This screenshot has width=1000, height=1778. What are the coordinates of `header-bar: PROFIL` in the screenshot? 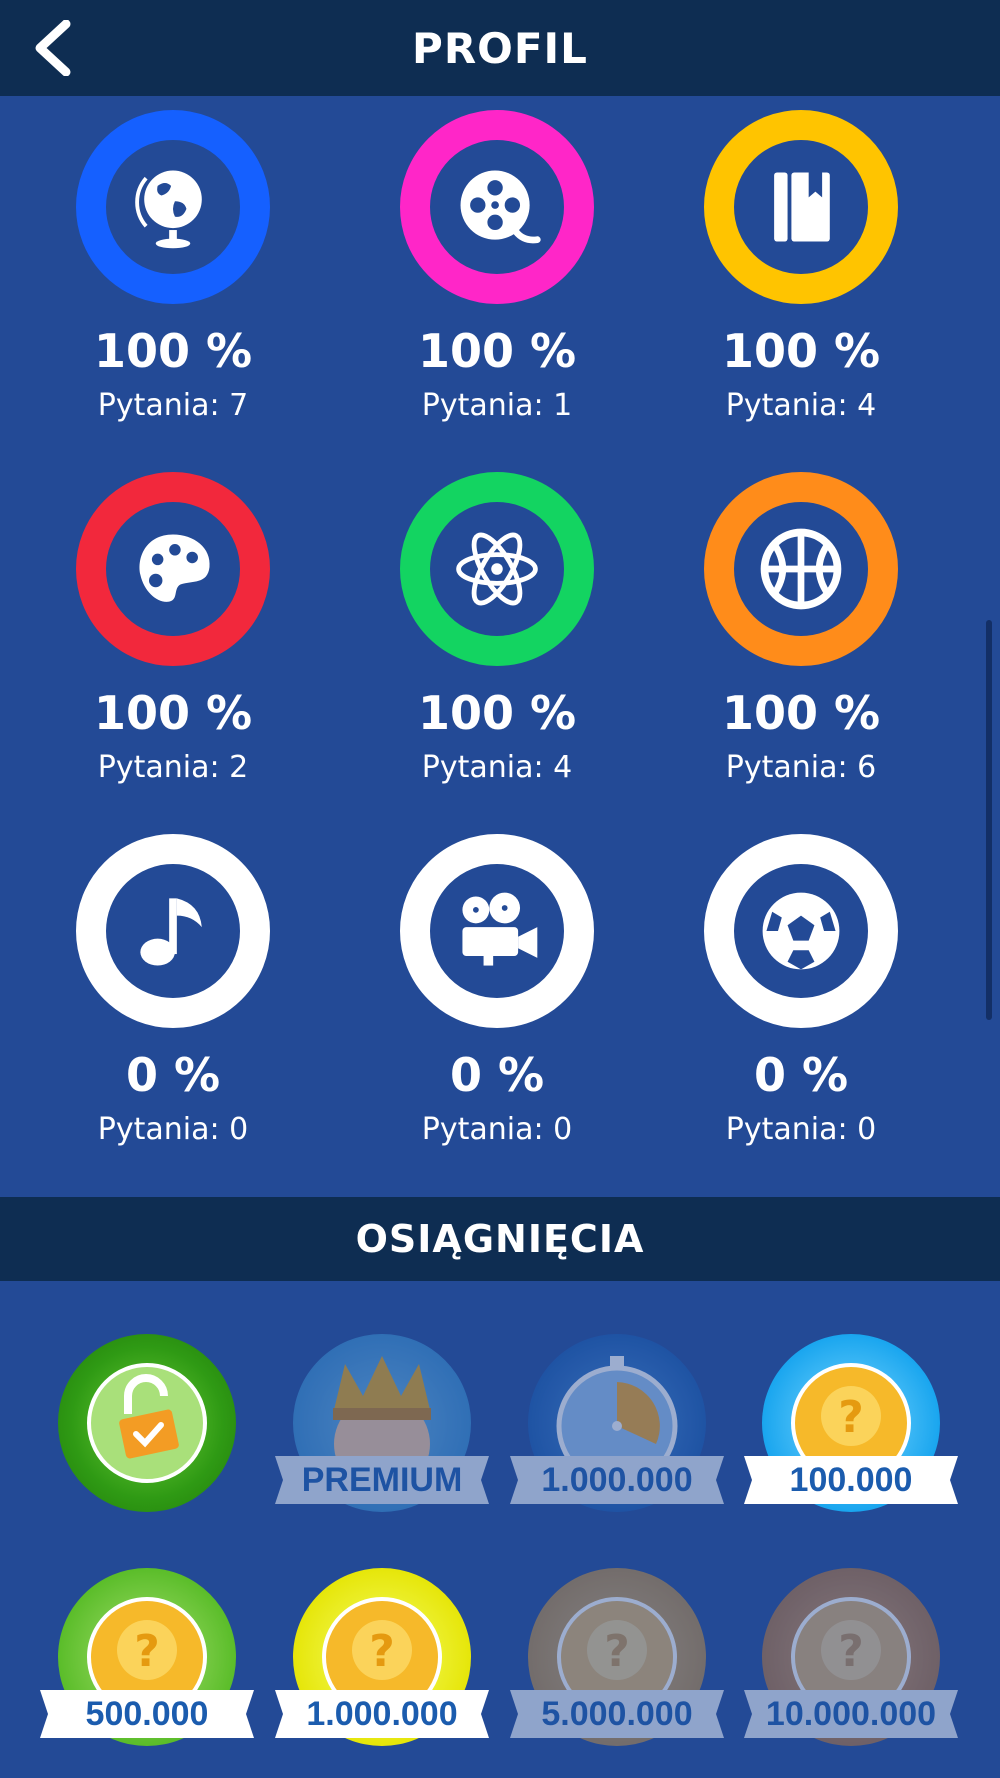 It's located at (500, 48).